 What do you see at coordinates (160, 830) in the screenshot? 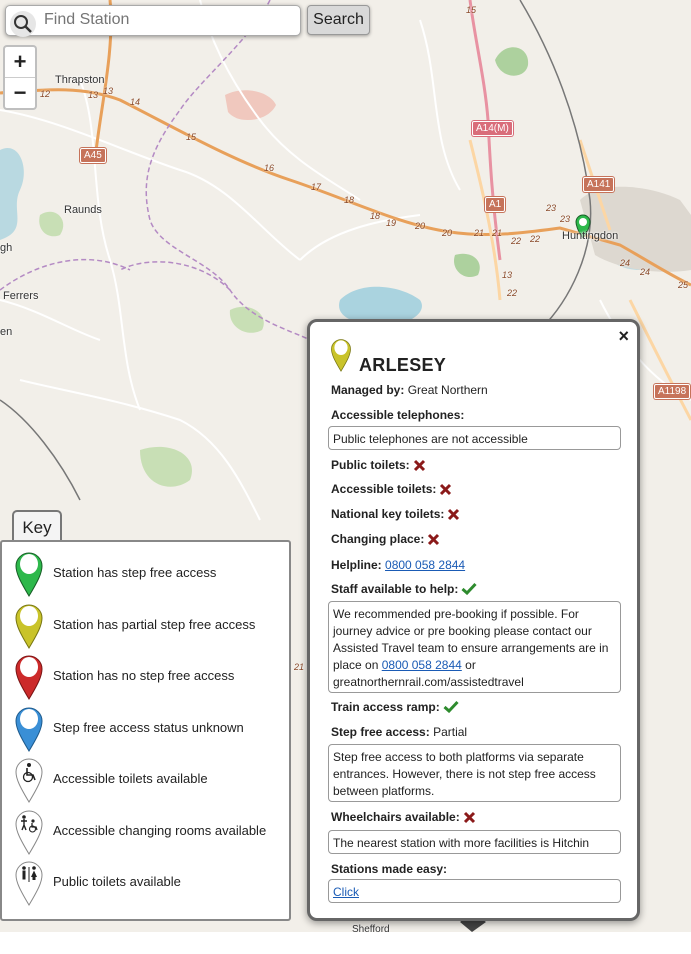
I see `key-label: Accessible changing rooms available` at bounding box center [160, 830].